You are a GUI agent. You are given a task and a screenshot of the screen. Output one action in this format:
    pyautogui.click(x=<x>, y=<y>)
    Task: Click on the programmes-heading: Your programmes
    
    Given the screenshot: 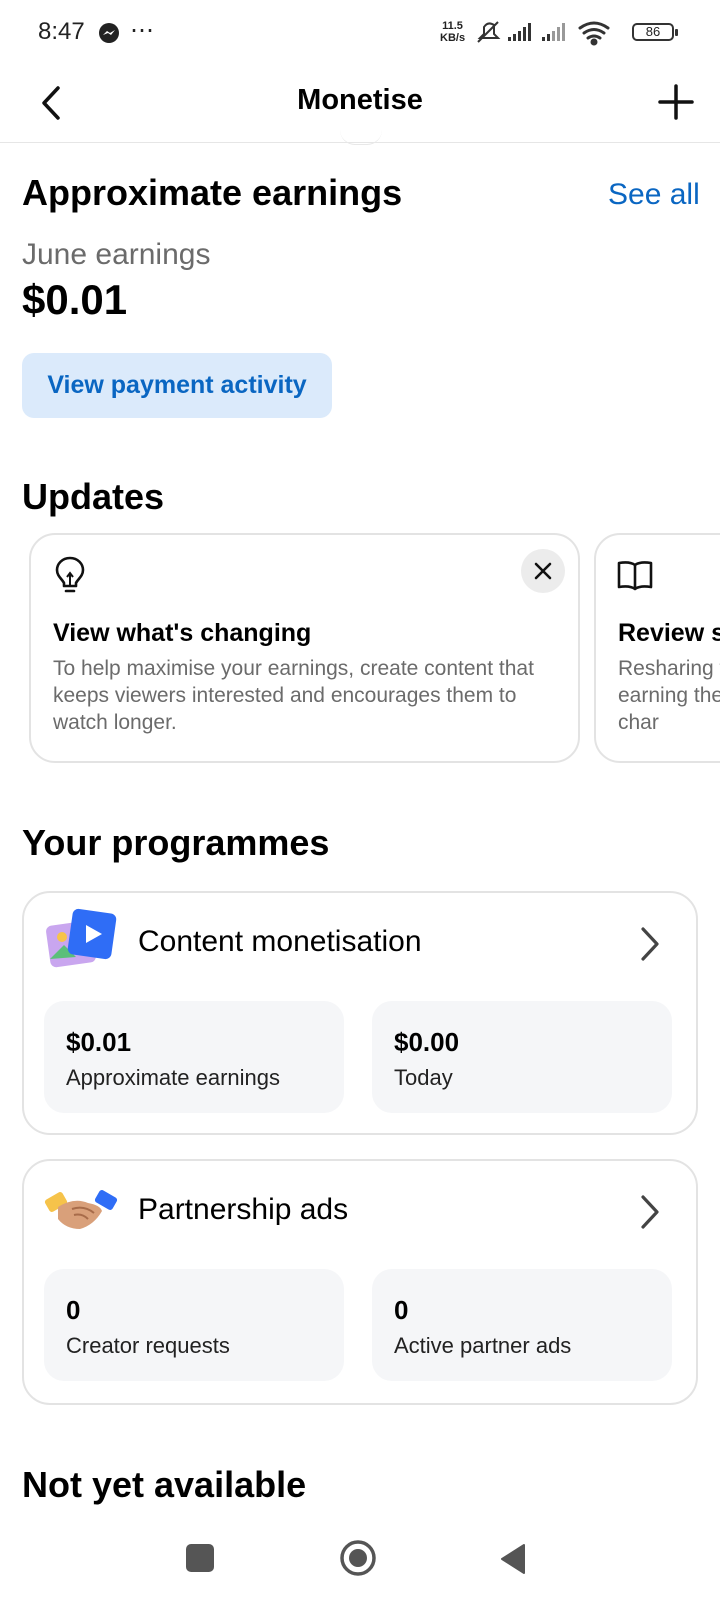 What is the action you would take?
    pyautogui.click(x=176, y=842)
    